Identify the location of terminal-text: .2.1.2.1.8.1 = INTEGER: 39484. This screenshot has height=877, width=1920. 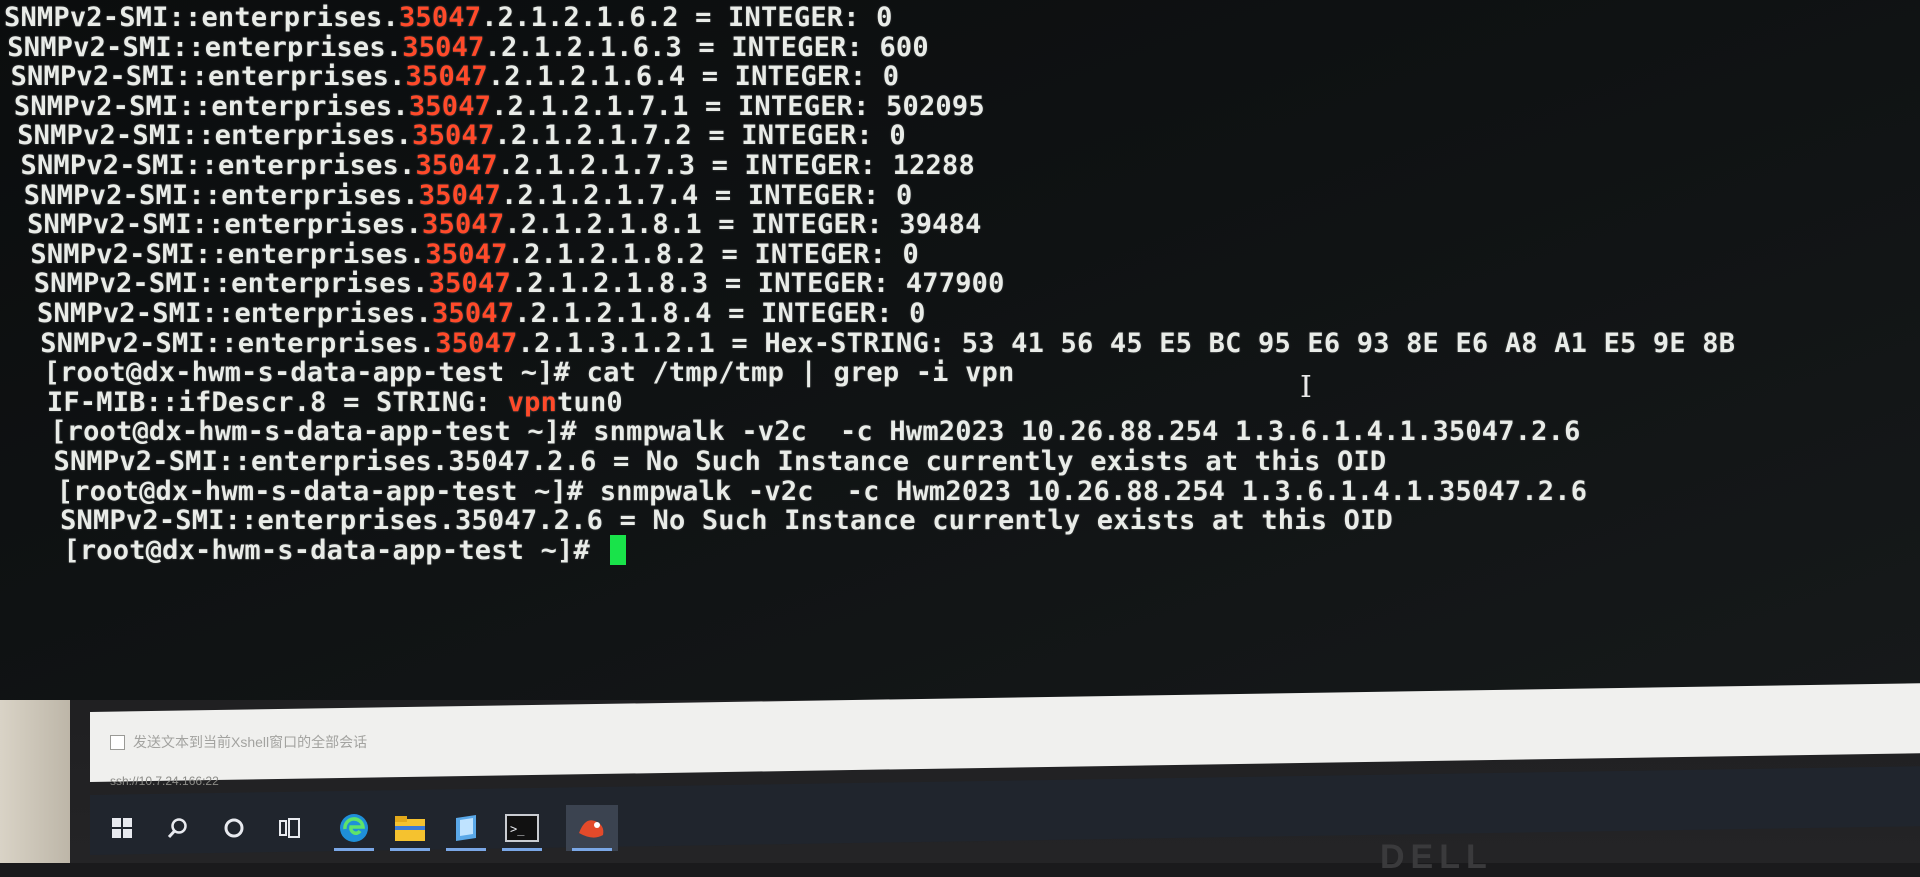
(743, 225).